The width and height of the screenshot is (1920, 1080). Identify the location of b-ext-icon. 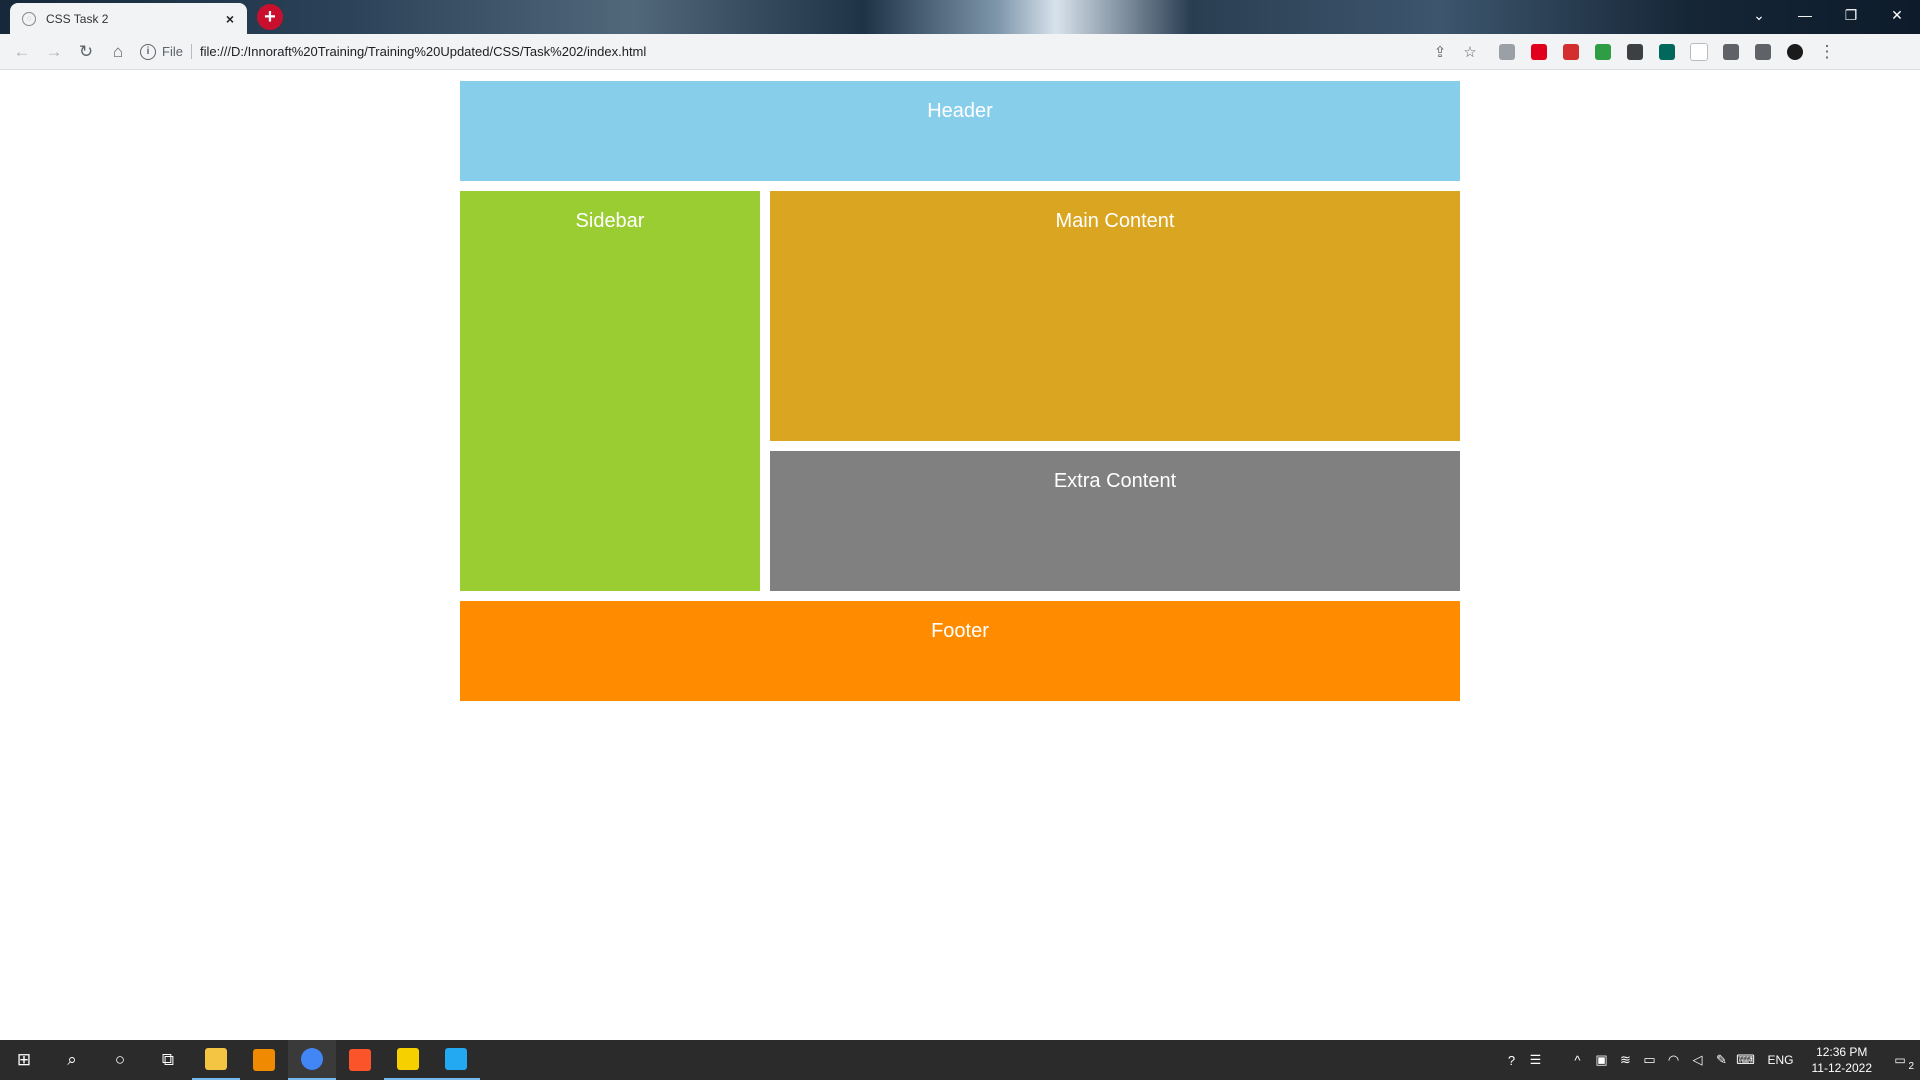
(1699, 52).